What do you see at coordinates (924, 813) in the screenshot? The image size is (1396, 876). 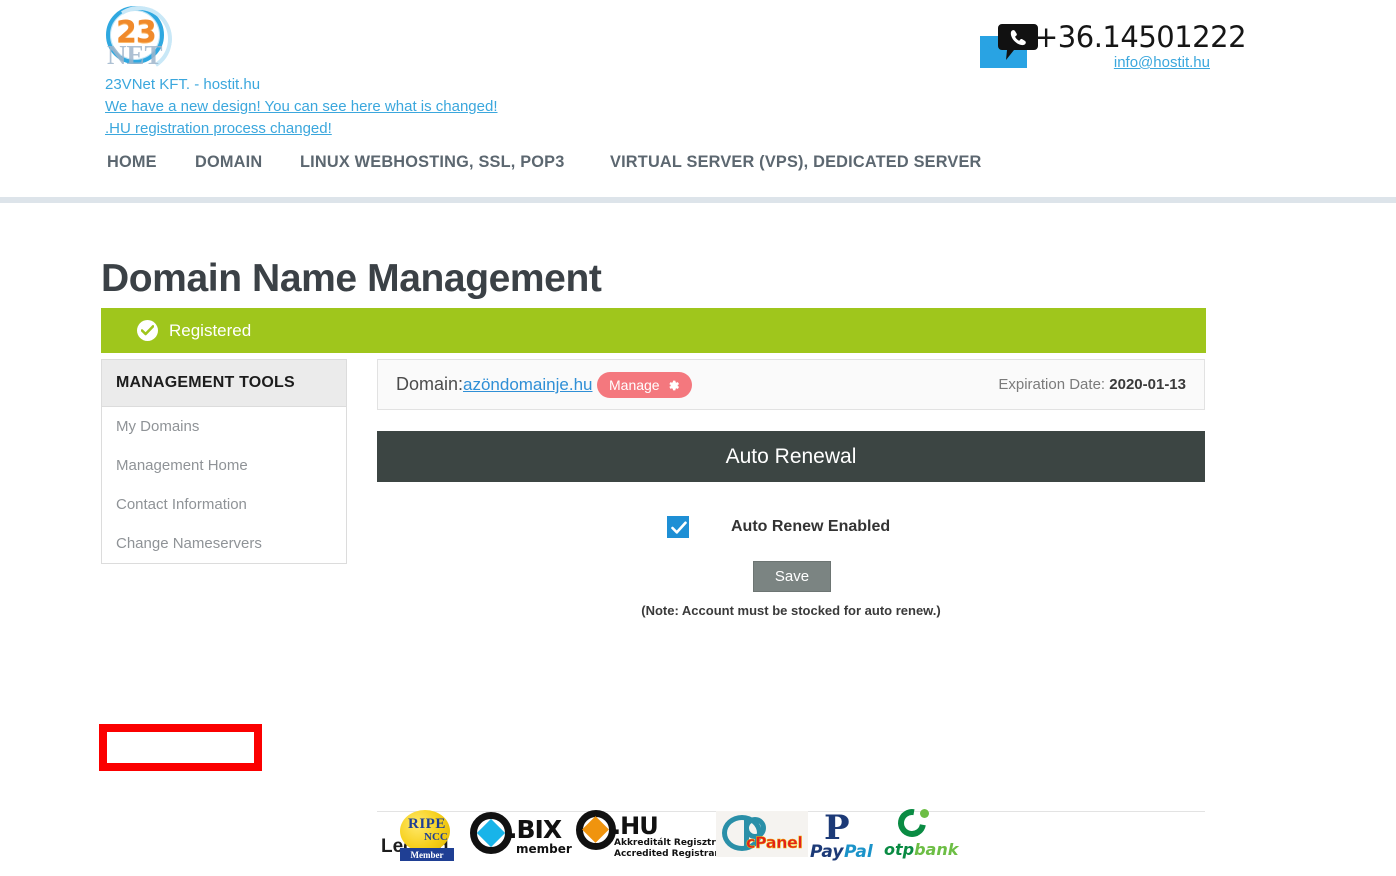 I see `otp-dot-icon` at bounding box center [924, 813].